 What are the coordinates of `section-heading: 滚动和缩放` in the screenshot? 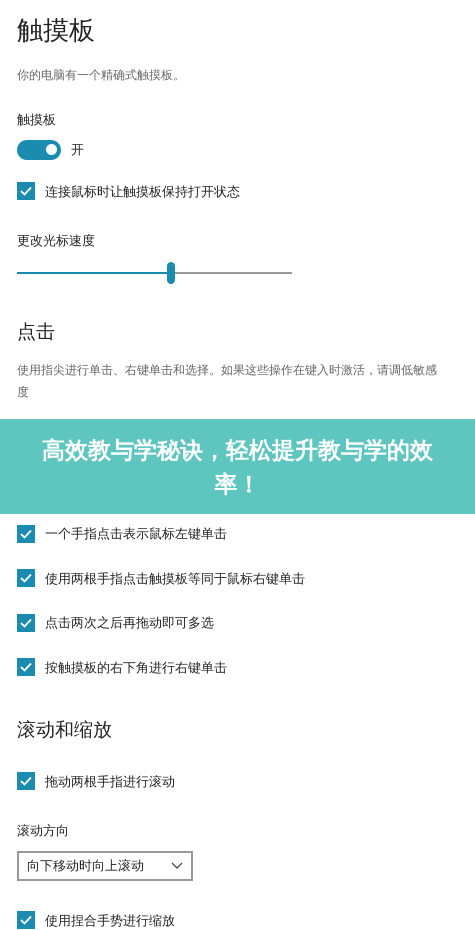 It's located at (65, 731).